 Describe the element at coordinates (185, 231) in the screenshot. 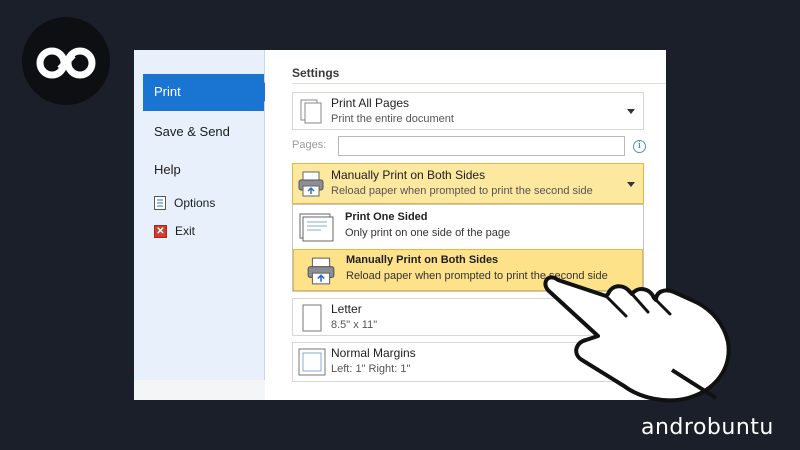

I see `nav-exit-label: Exit` at that location.